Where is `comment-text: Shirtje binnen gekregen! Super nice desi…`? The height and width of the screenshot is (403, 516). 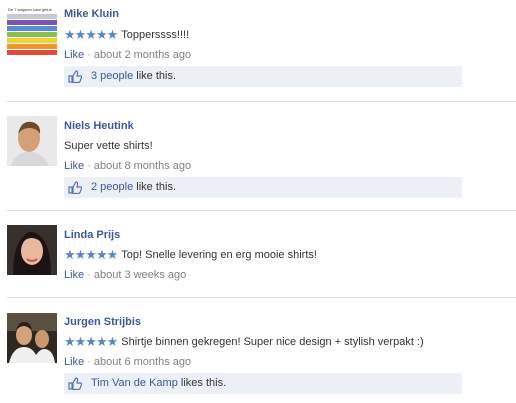
comment-text: Shirtje binnen gekregen! Super nice desi… is located at coordinates (272, 342).